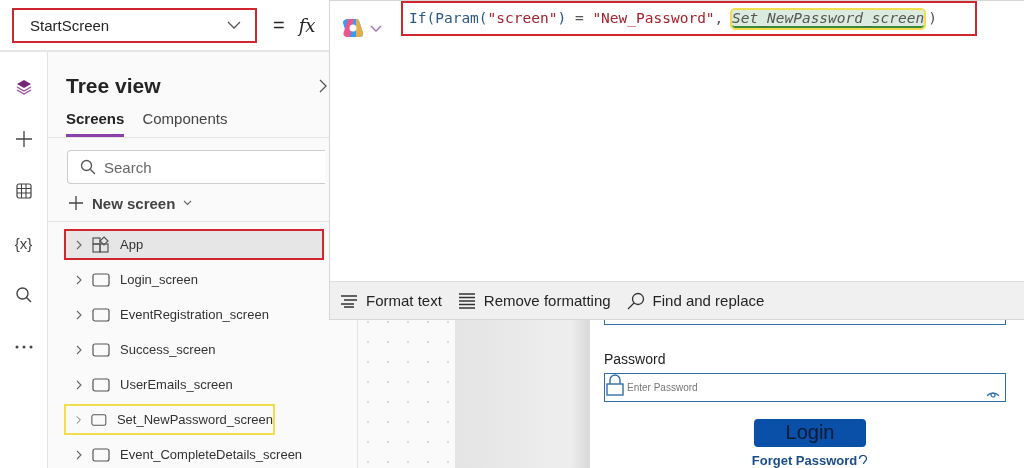  I want to click on lock-icon, so click(615, 384).